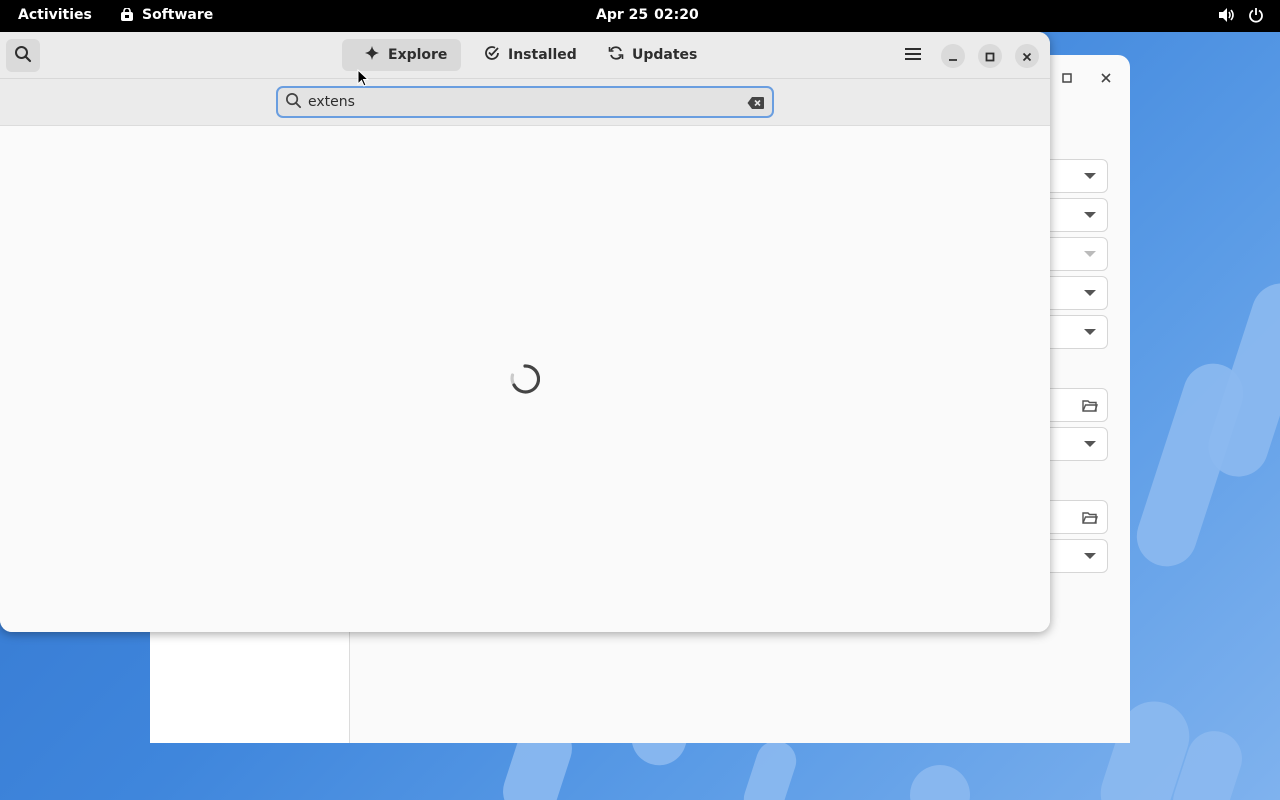 The image size is (1280, 800). What do you see at coordinates (492, 55) in the screenshot?
I see `check-circle-icon` at bounding box center [492, 55].